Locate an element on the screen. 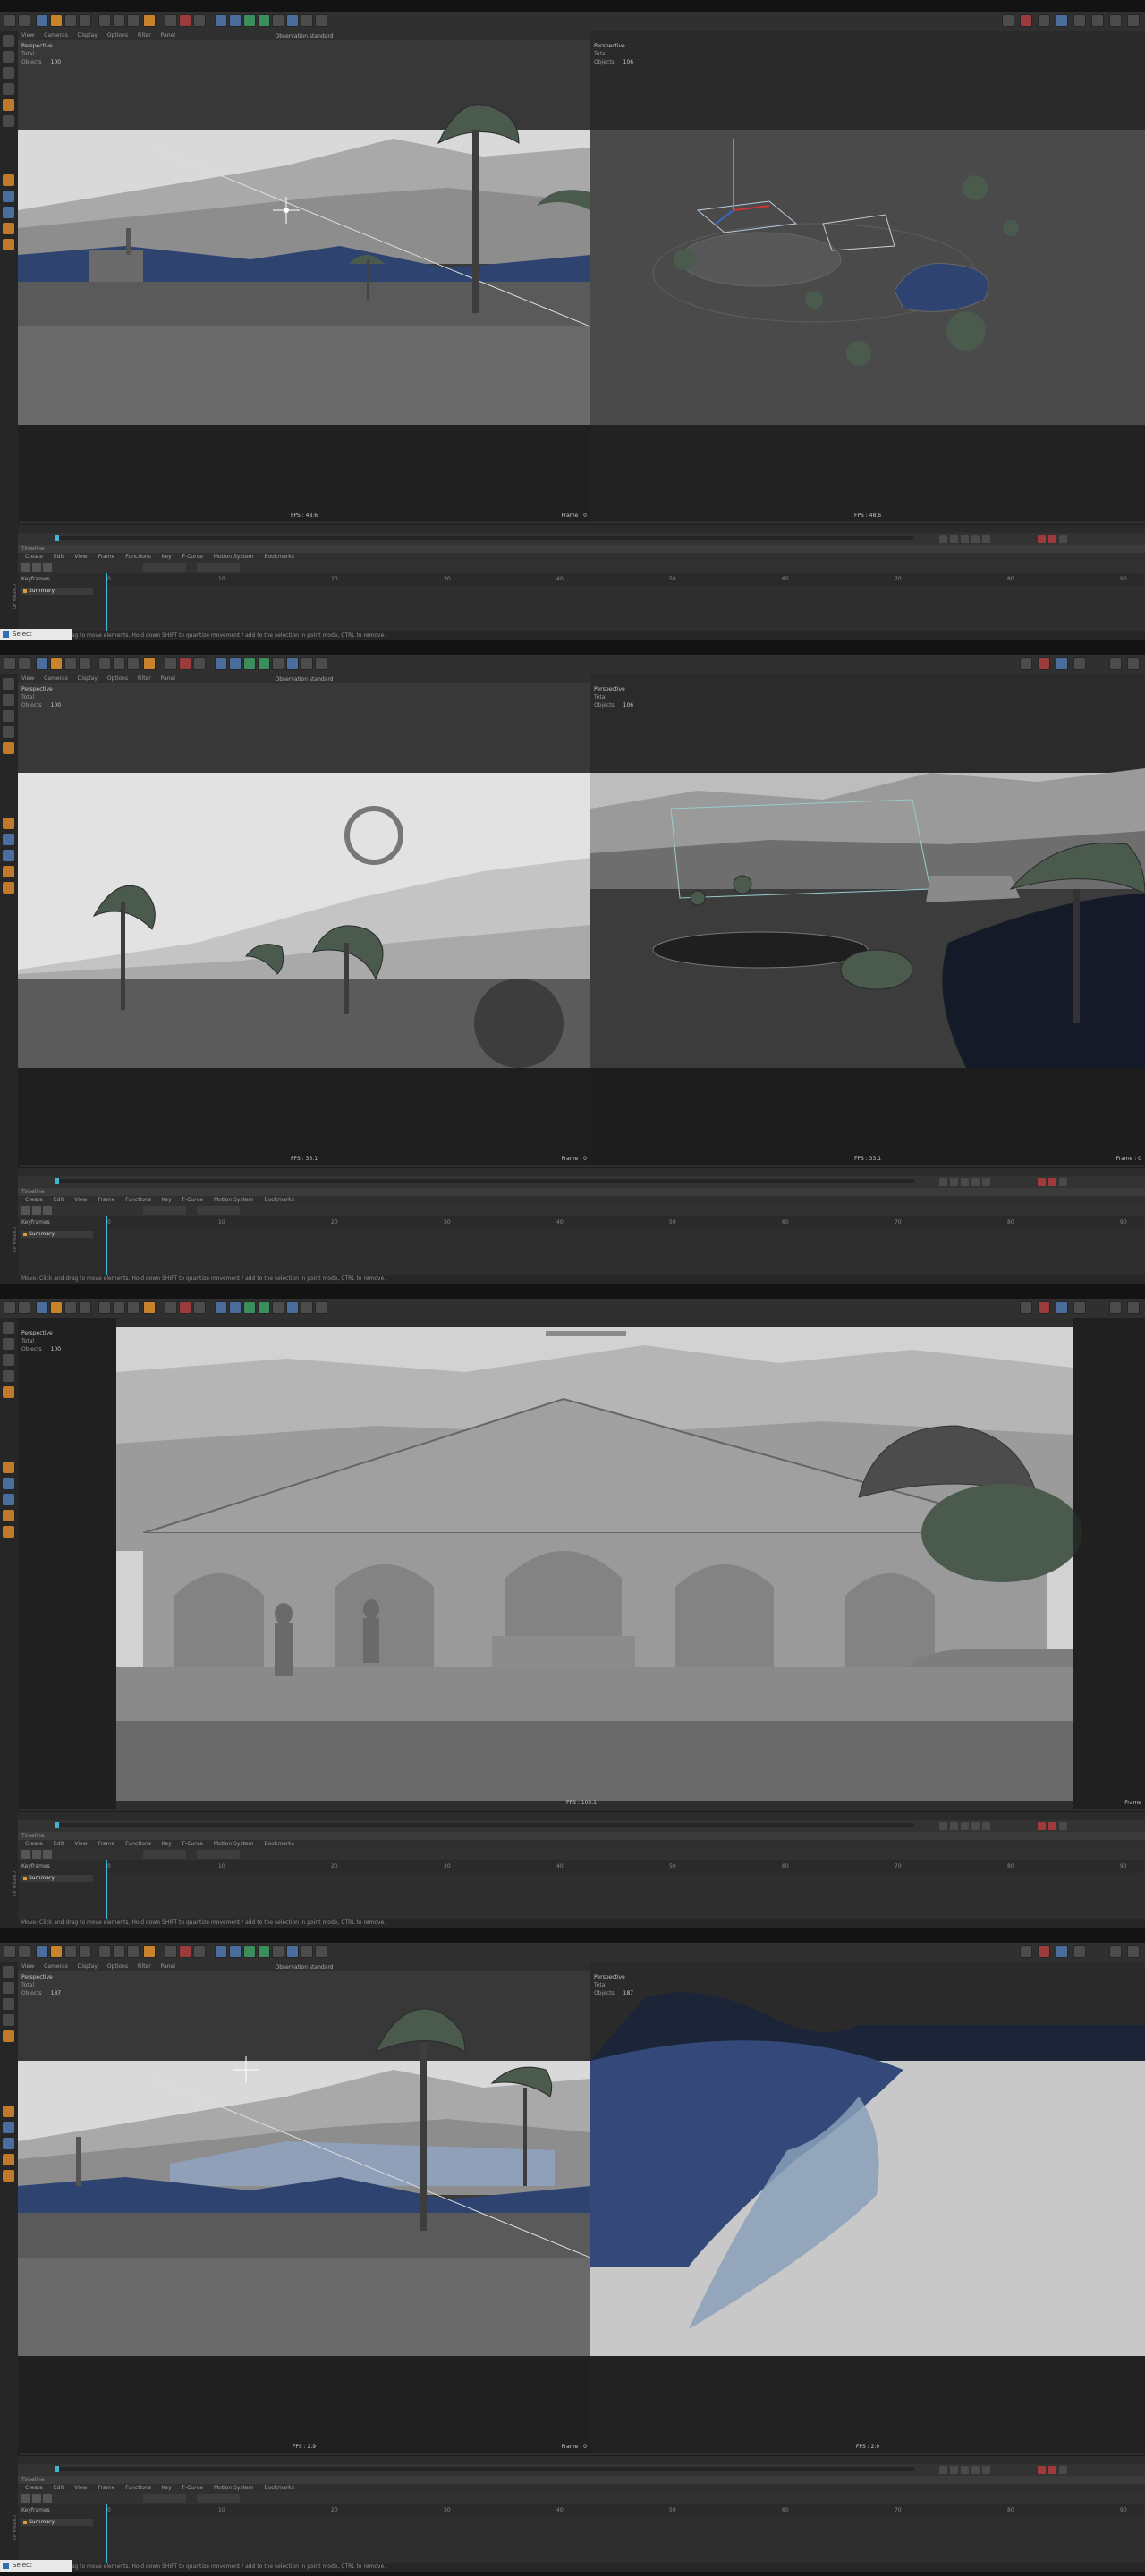  frame-ruler: 0 10 20 30 40 50 60 70 80 90 is located at coordinates (624, 1222).